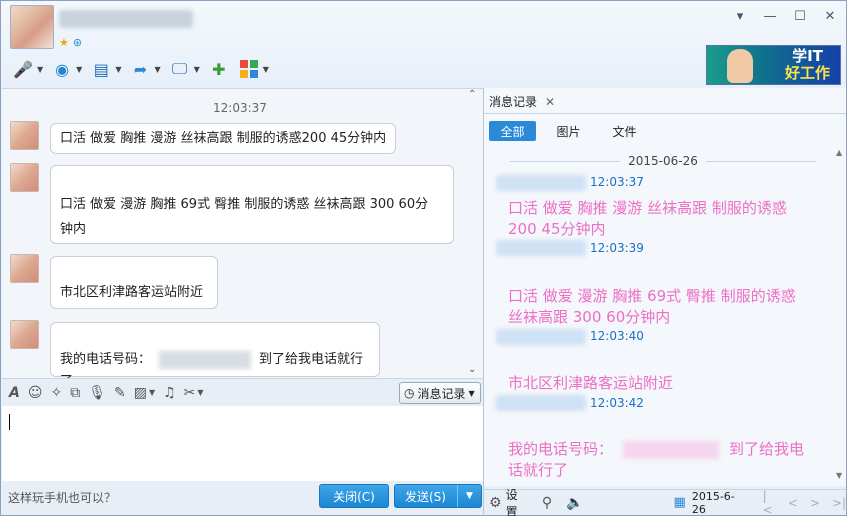  What do you see at coordinates (769, 502) in the screenshot?
I see `first-page-icon: |<` at bounding box center [769, 502].